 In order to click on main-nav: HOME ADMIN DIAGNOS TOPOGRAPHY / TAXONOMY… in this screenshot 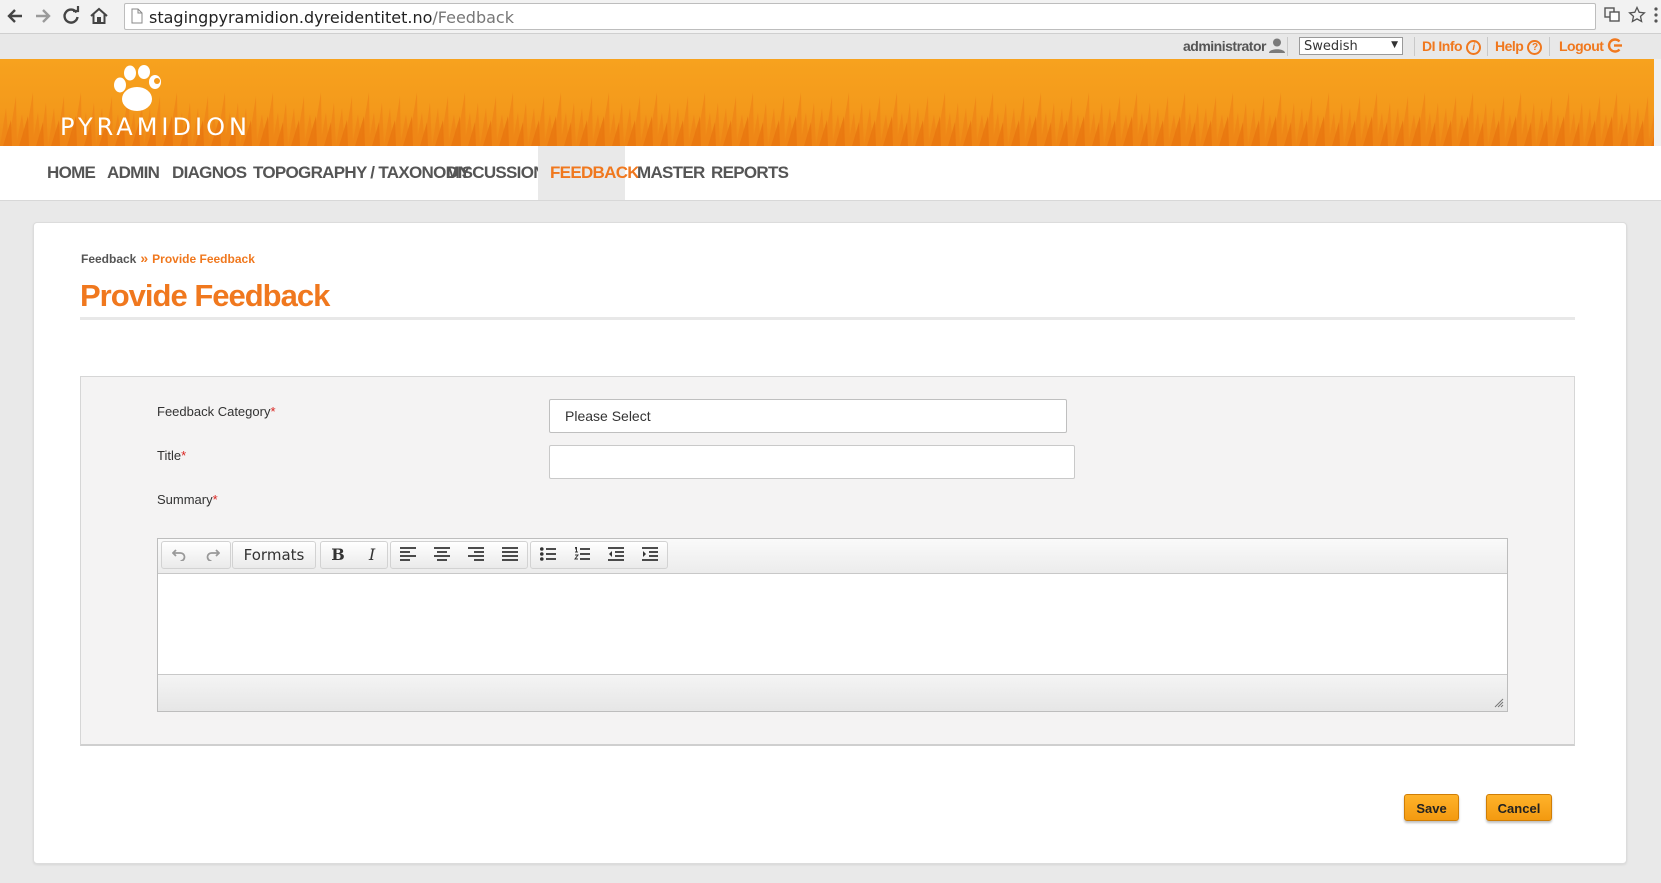, I will do `click(830, 173)`.